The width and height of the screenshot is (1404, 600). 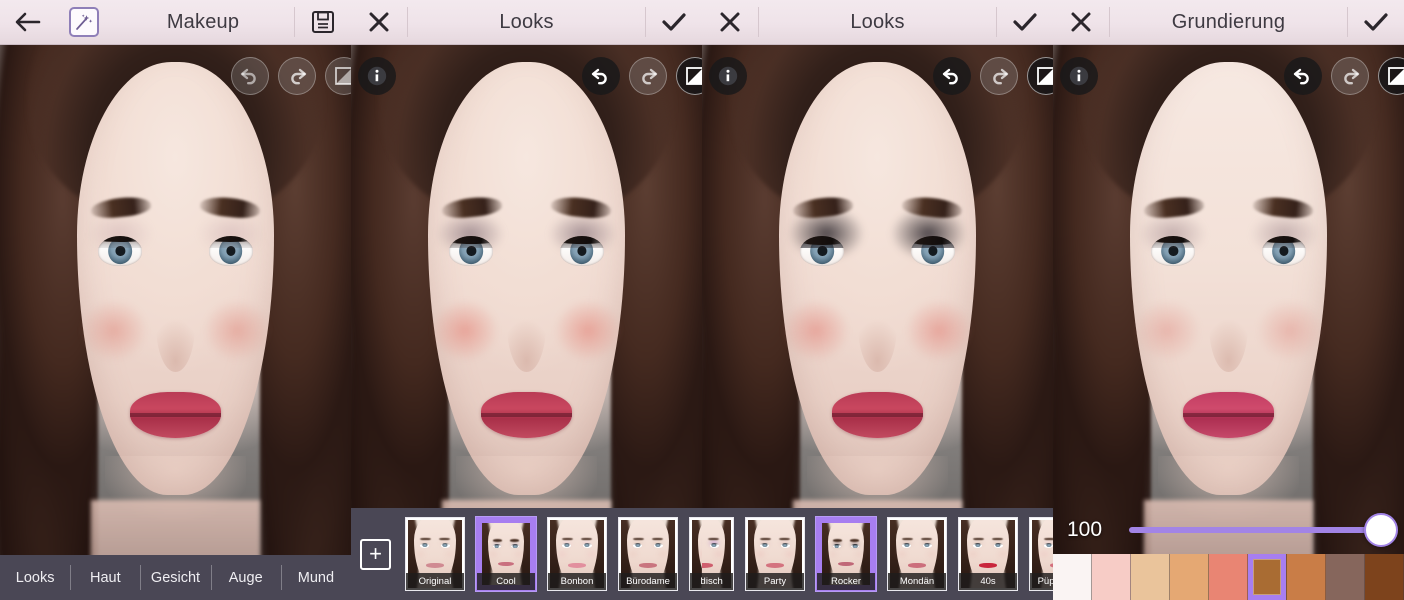 I want to click on looks-thumbnail-list: Nordisch Party Rocker Mondän 40s Püppchen, so click(x=877, y=554).